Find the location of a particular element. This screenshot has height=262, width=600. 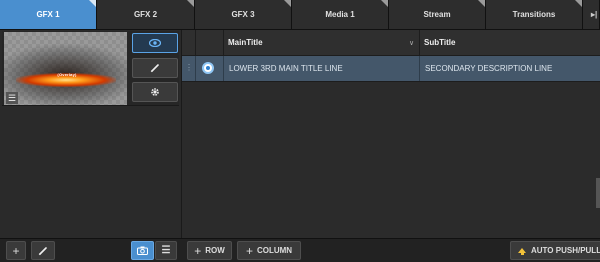

cell-text: LOWER 3RD MAIN TITLE LINE is located at coordinates (286, 68).